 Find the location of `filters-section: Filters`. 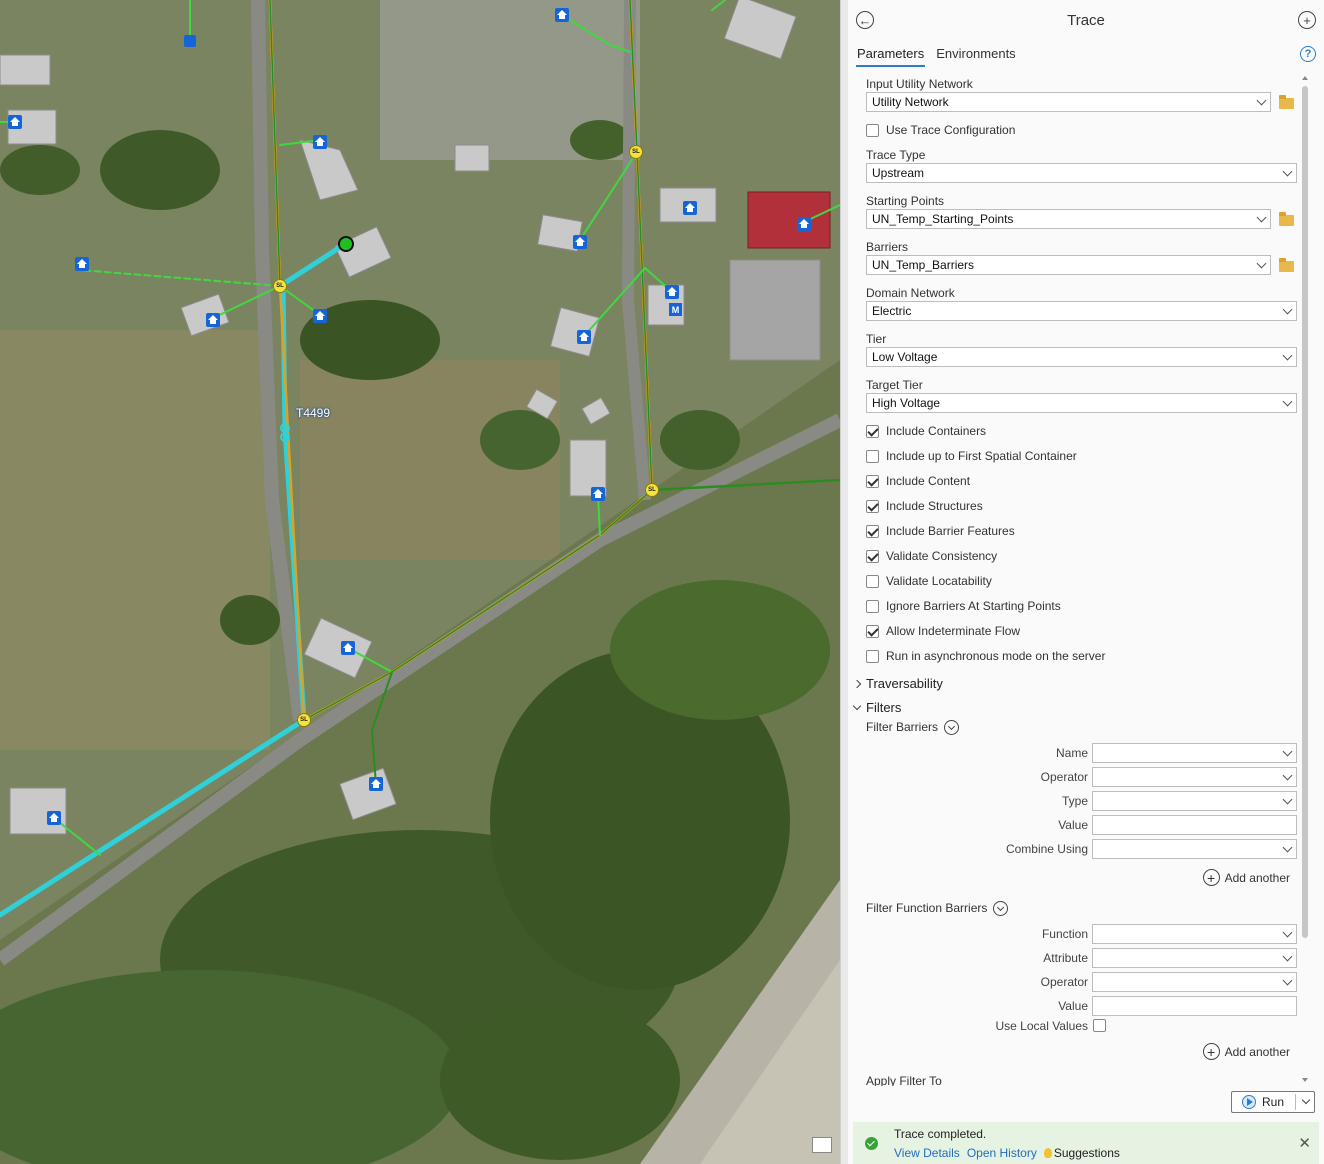

filters-section: Filters is located at coordinates (876, 707).